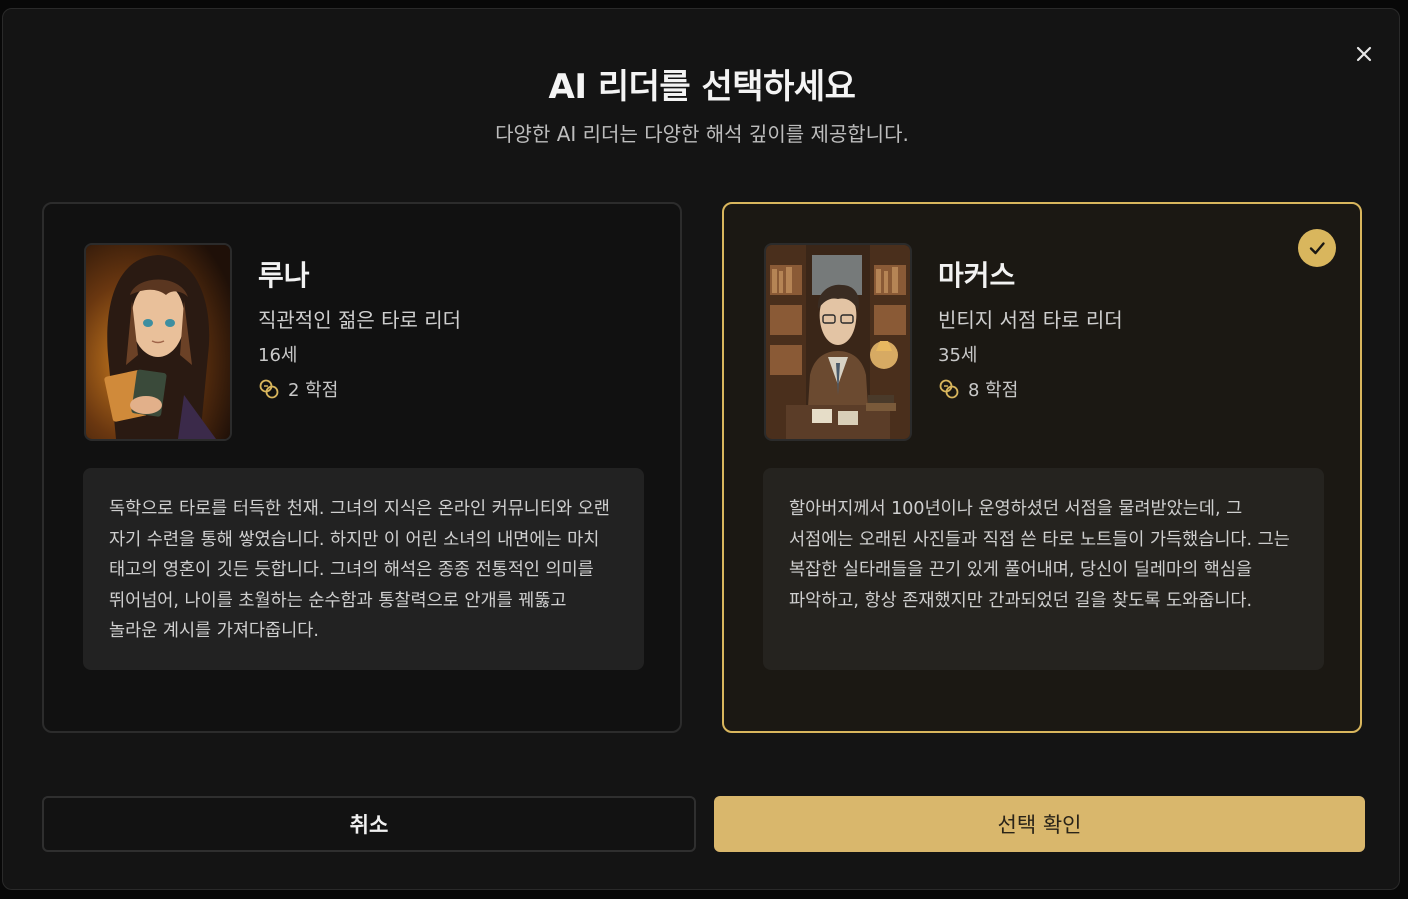  What do you see at coordinates (838, 342) in the screenshot?
I see `reader-portrait-marcus` at bounding box center [838, 342].